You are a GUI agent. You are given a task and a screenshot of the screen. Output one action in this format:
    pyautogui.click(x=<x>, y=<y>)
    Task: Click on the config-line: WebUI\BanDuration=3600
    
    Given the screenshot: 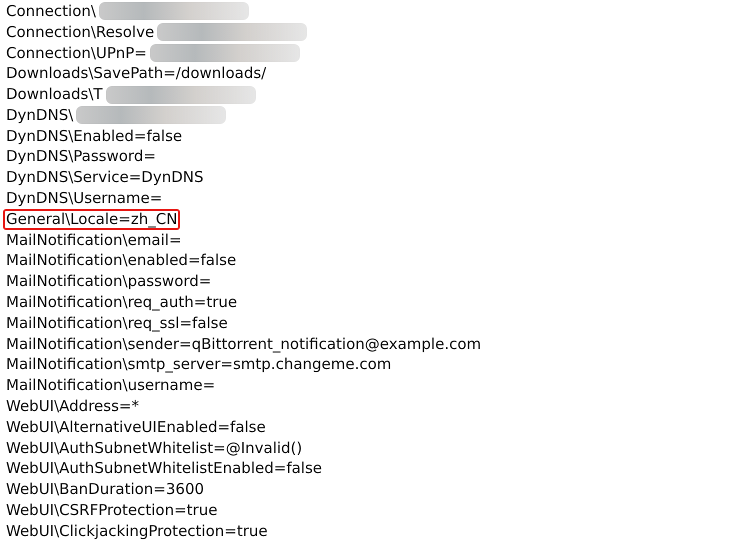 What is the action you would take?
    pyautogui.click(x=105, y=489)
    